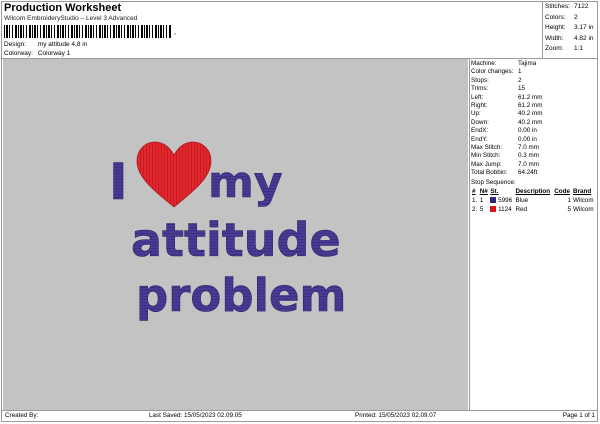  Describe the element at coordinates (479, 106) in the screenshot. I see `info-label: Right:` at that location.